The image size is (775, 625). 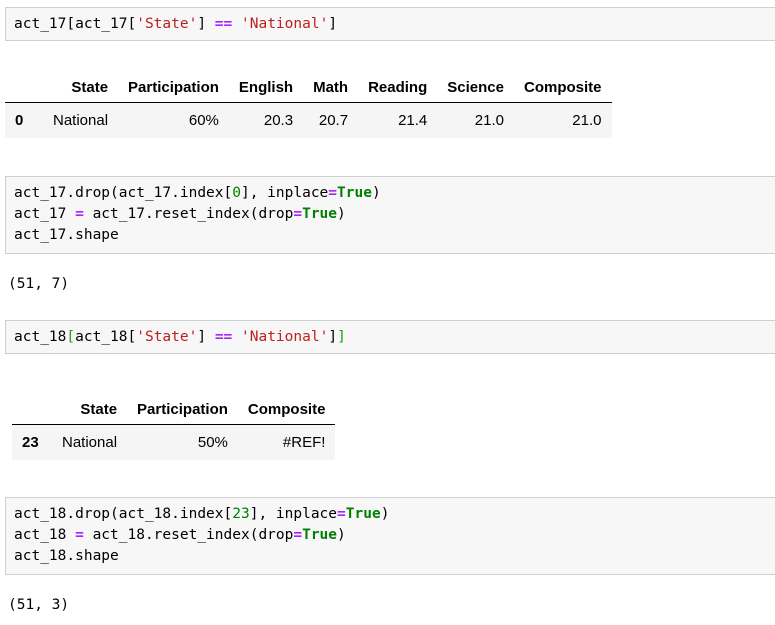 I want to click on table-header-row: State Participation Composite, so click(x=174, y=409).